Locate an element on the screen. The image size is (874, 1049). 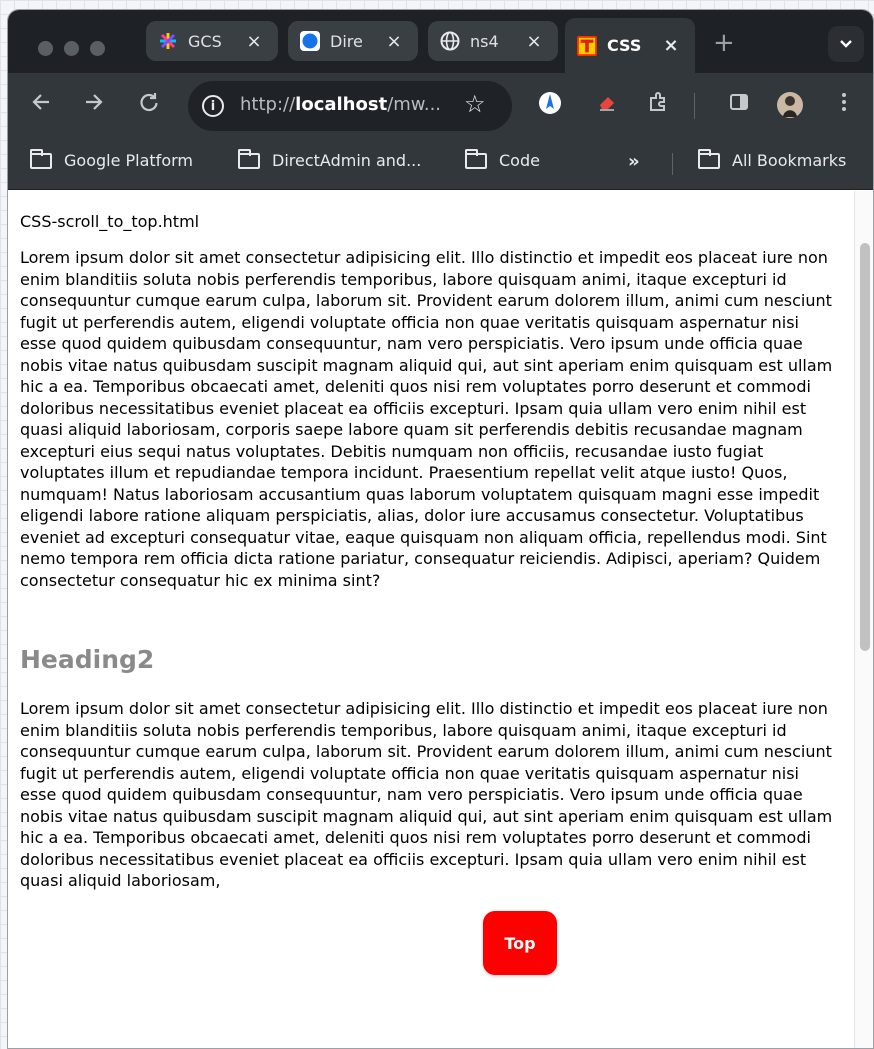
tab-title: Dire is located at coordinates (346, 41).